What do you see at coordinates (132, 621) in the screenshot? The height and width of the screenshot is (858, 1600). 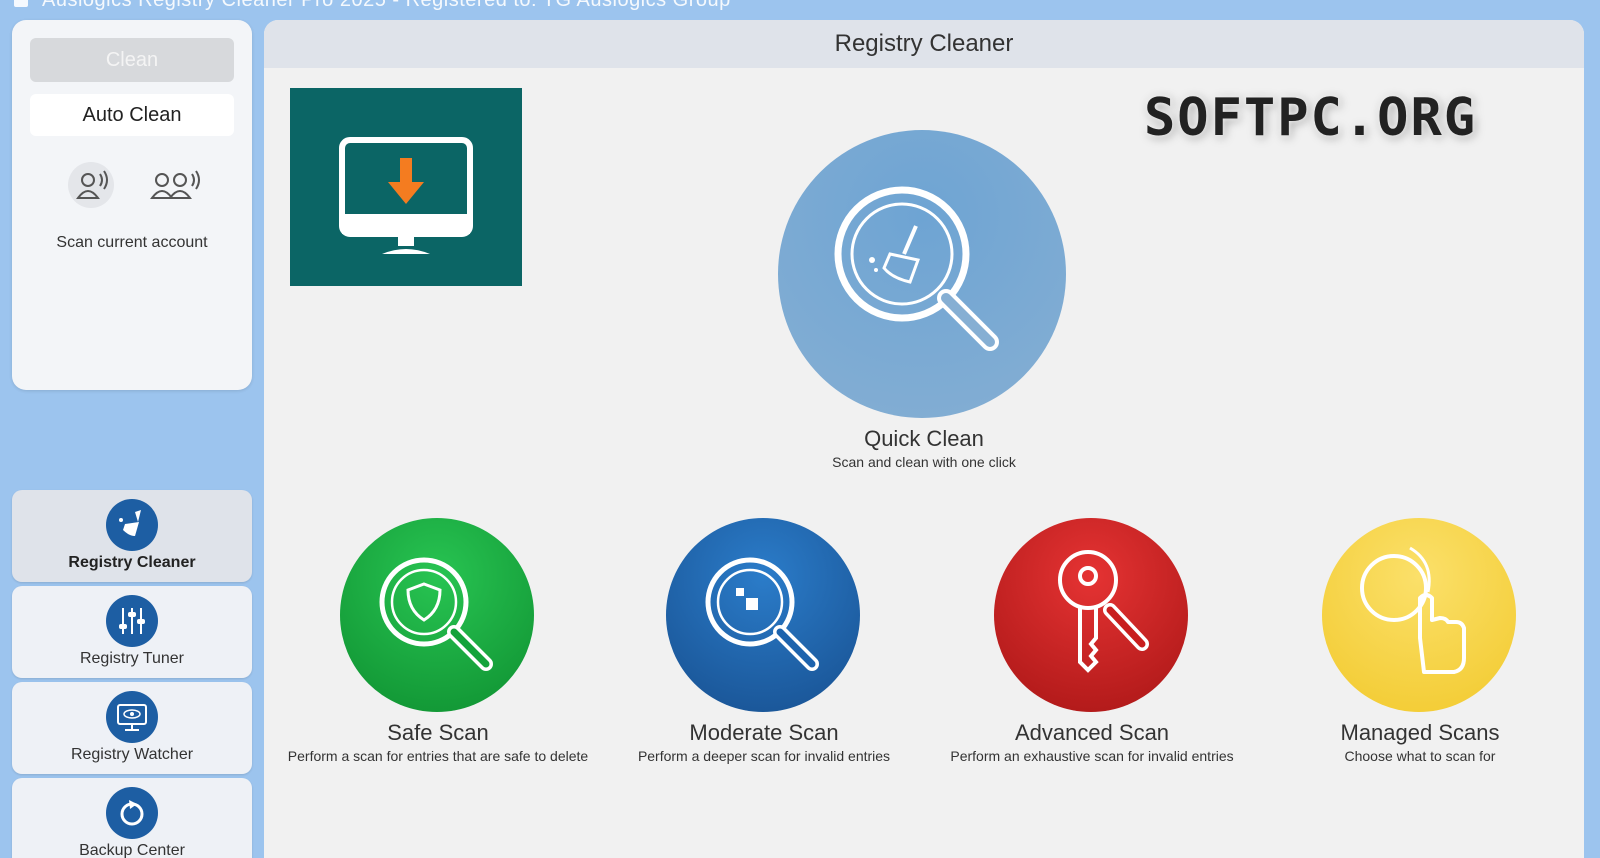 I see `sliders-icon` at bounding box center [132, 621].